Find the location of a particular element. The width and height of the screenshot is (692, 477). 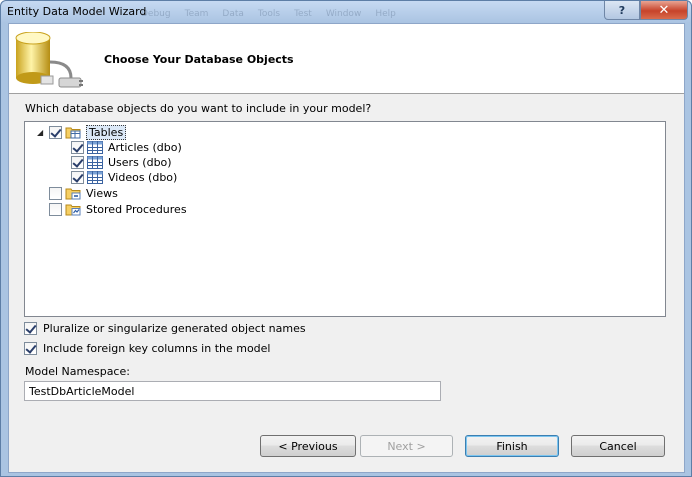

tree-node-users: Users (dbo) is located at coordinates (121, 162).